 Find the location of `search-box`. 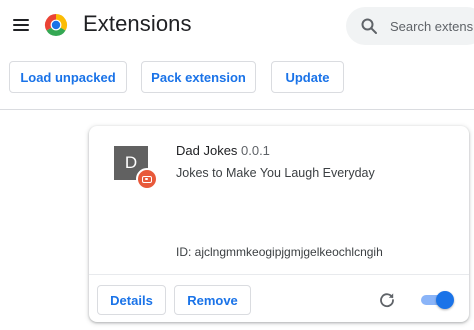

search-box is located at coordinates (410, 26).